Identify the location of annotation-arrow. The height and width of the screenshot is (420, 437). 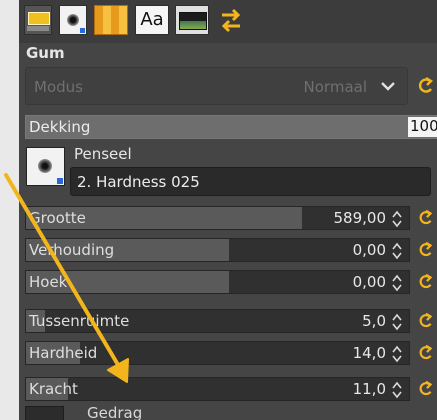
(66, 278).